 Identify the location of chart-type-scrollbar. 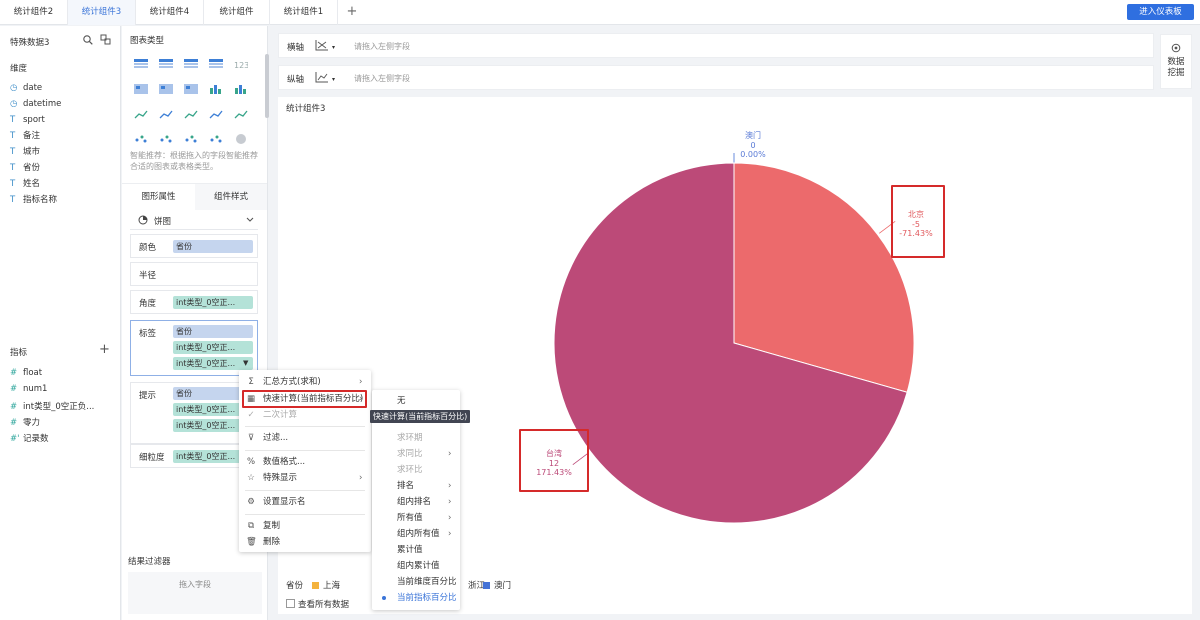
(267, 86).